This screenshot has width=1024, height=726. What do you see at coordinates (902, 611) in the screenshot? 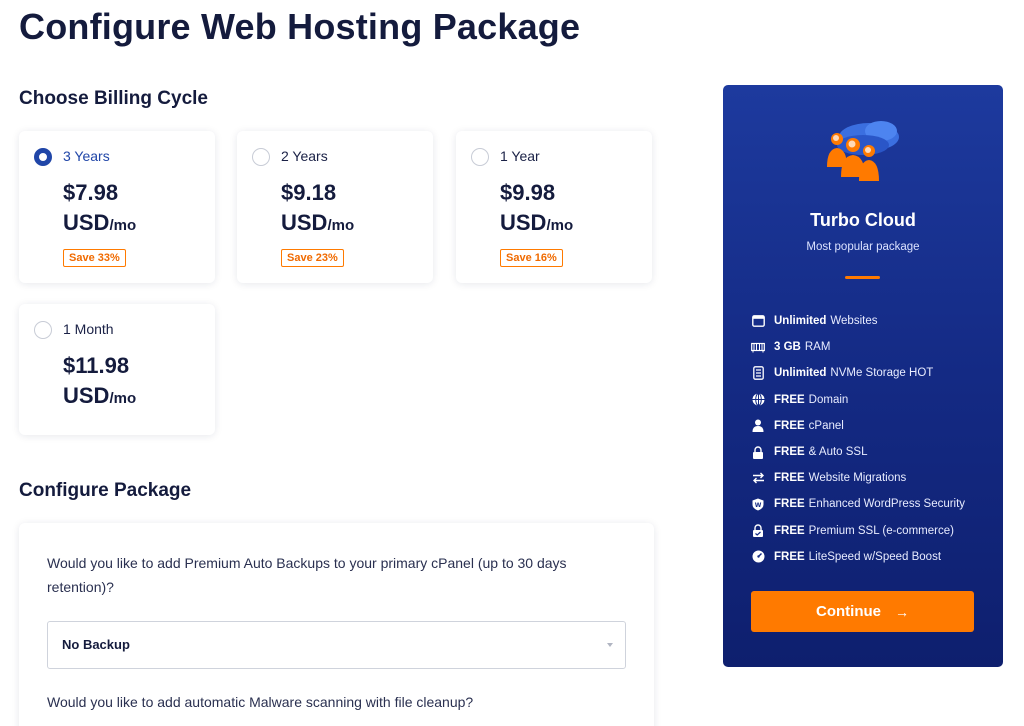
I see `arrow-right-icon: →` at bounding box center [902, 611].